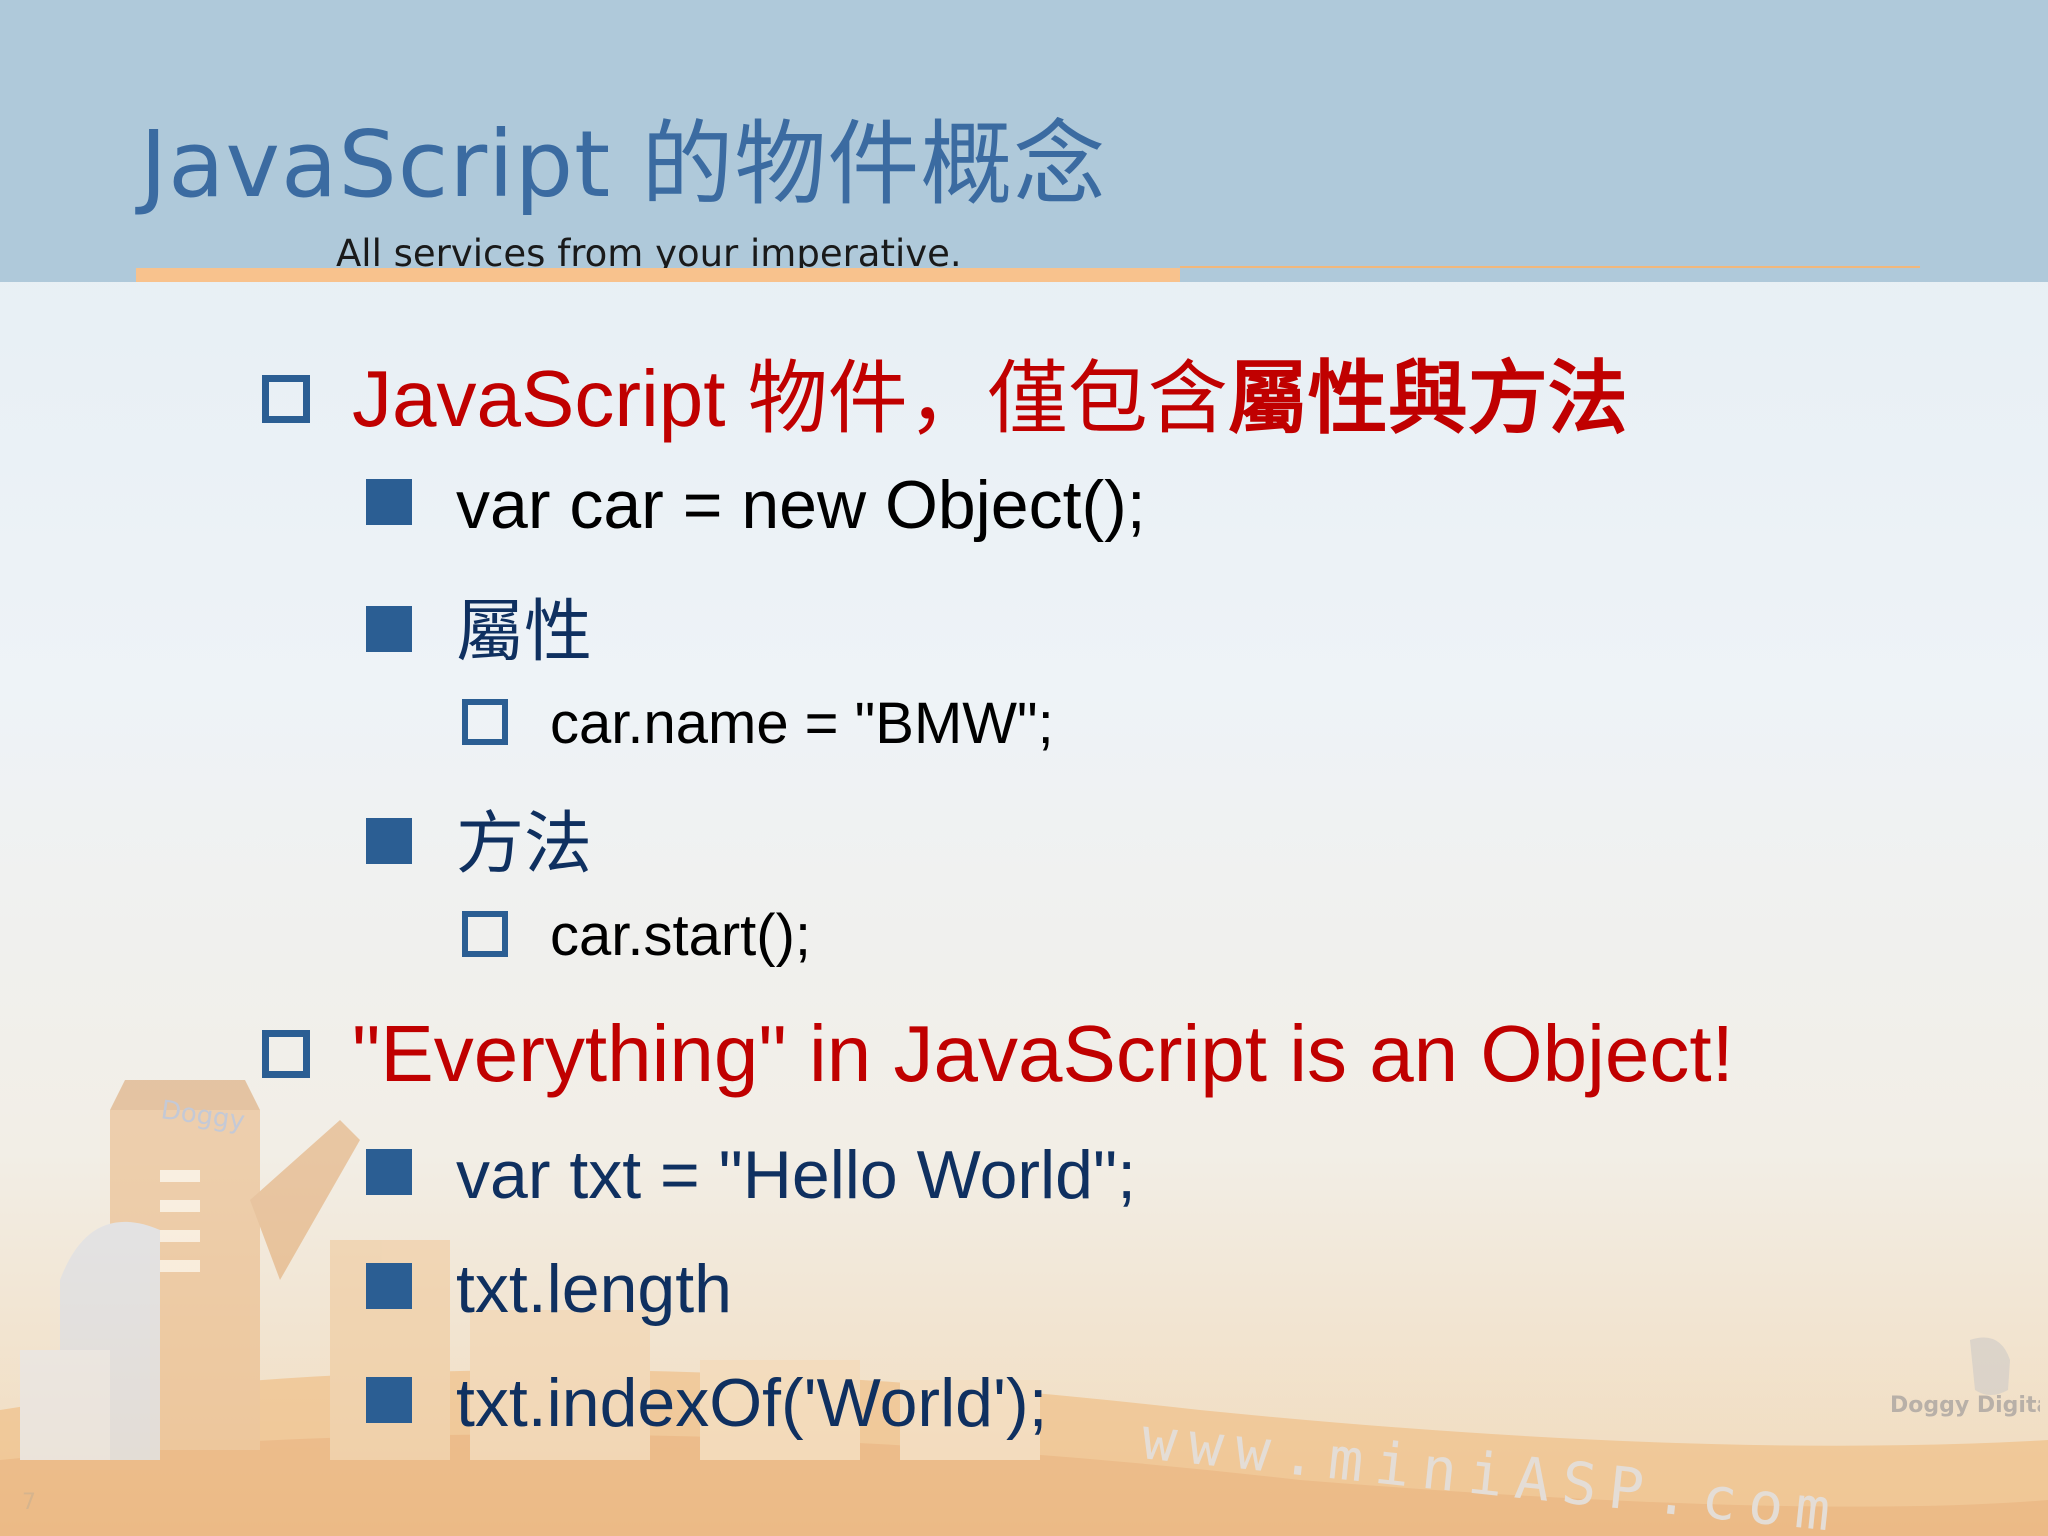 This screenshot has height=1536, width=2048. What do you see at coordinates (1427, 398) in the screenshot?
I see `bullet-1-emphasis: 屬性與方法` at bounding box center [1427, 398].